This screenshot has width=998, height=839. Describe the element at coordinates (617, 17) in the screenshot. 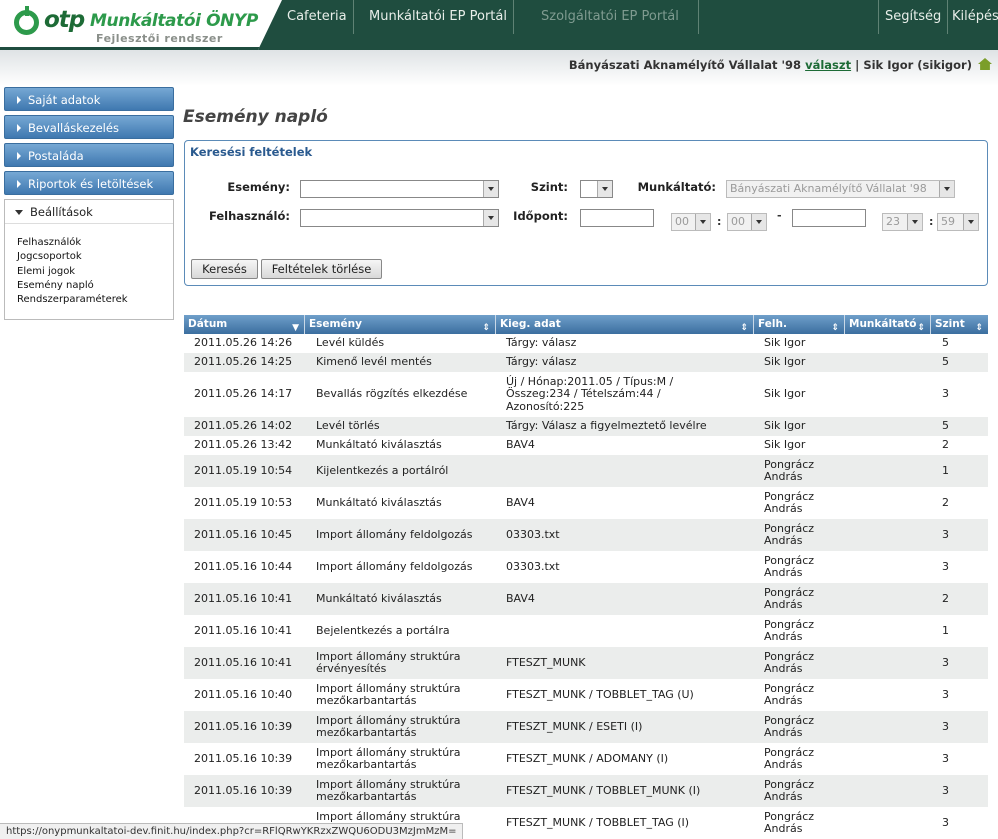

I see `nav-szolgaltatoi-ep-portal: Szolgáltatói EP Portál` at that location.